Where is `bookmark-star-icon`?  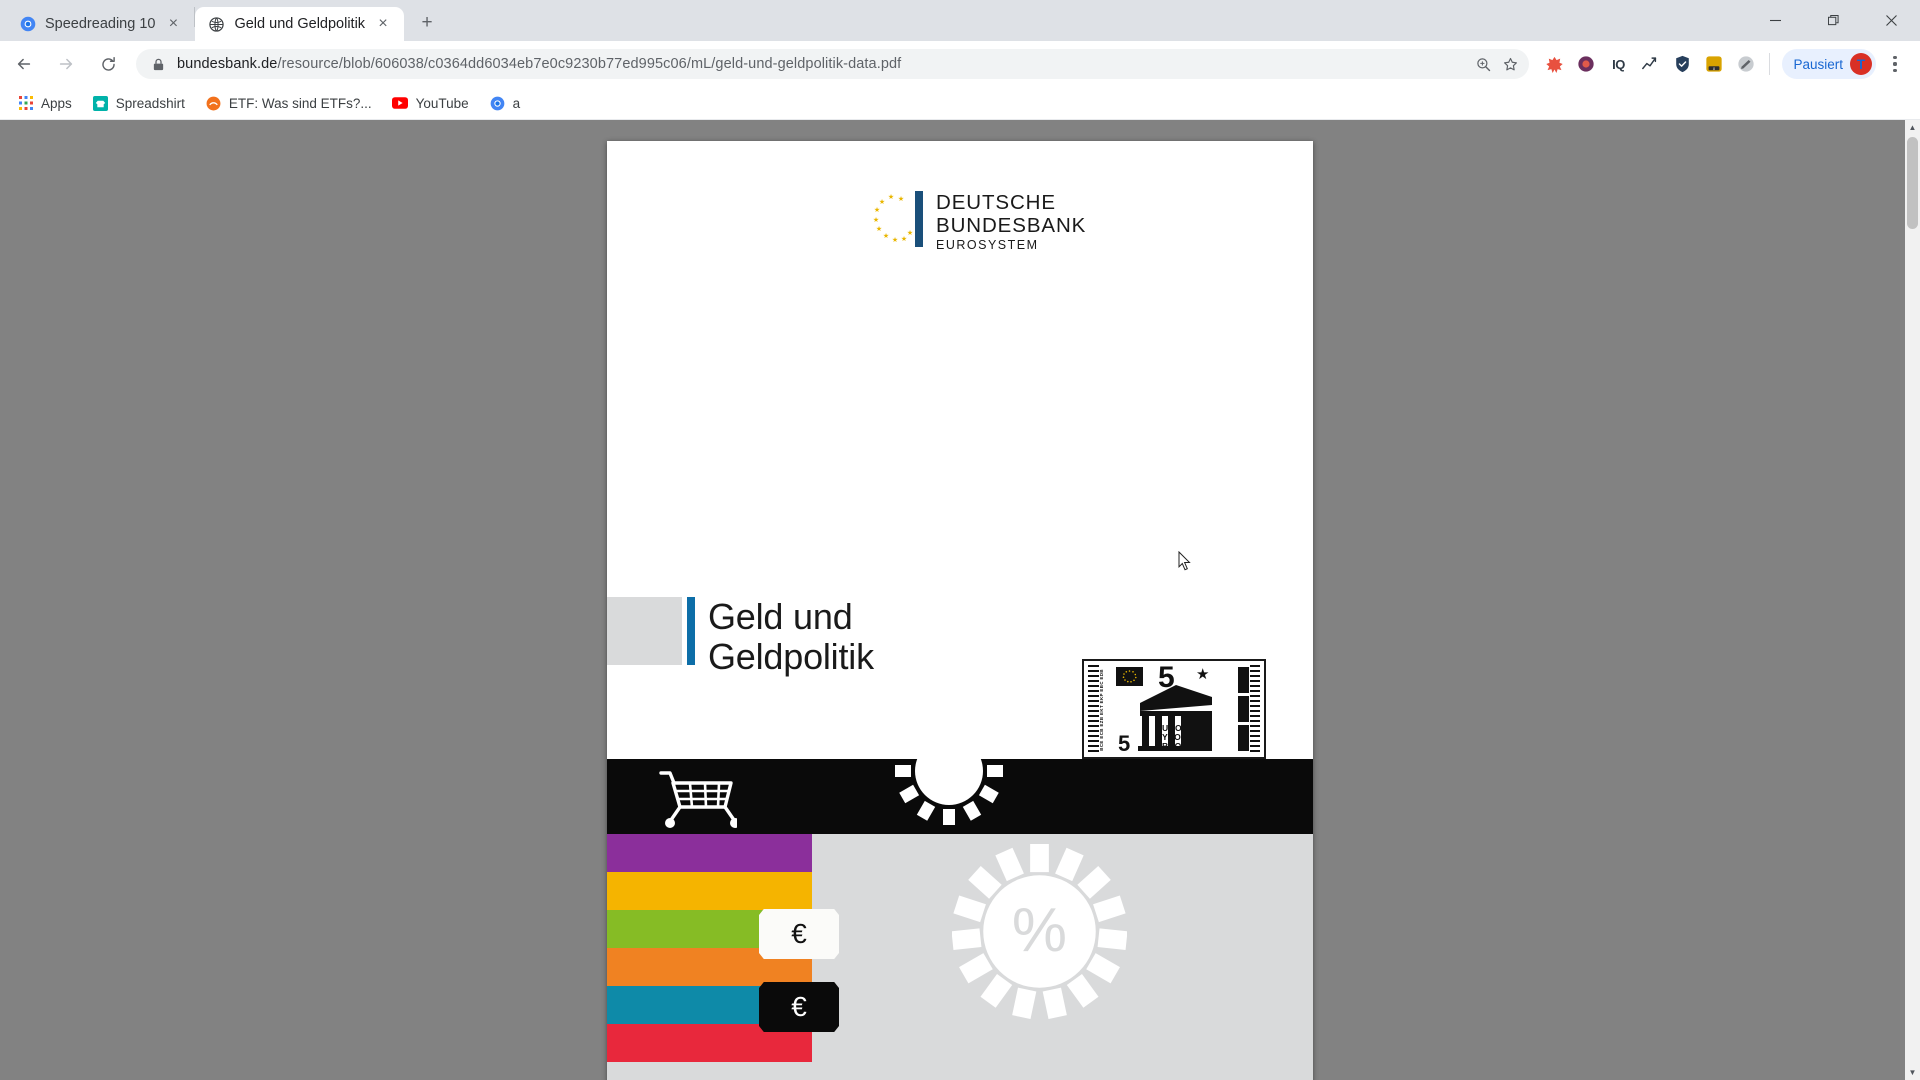 bookmark-star-icon is located at coordinates (1510, 64).